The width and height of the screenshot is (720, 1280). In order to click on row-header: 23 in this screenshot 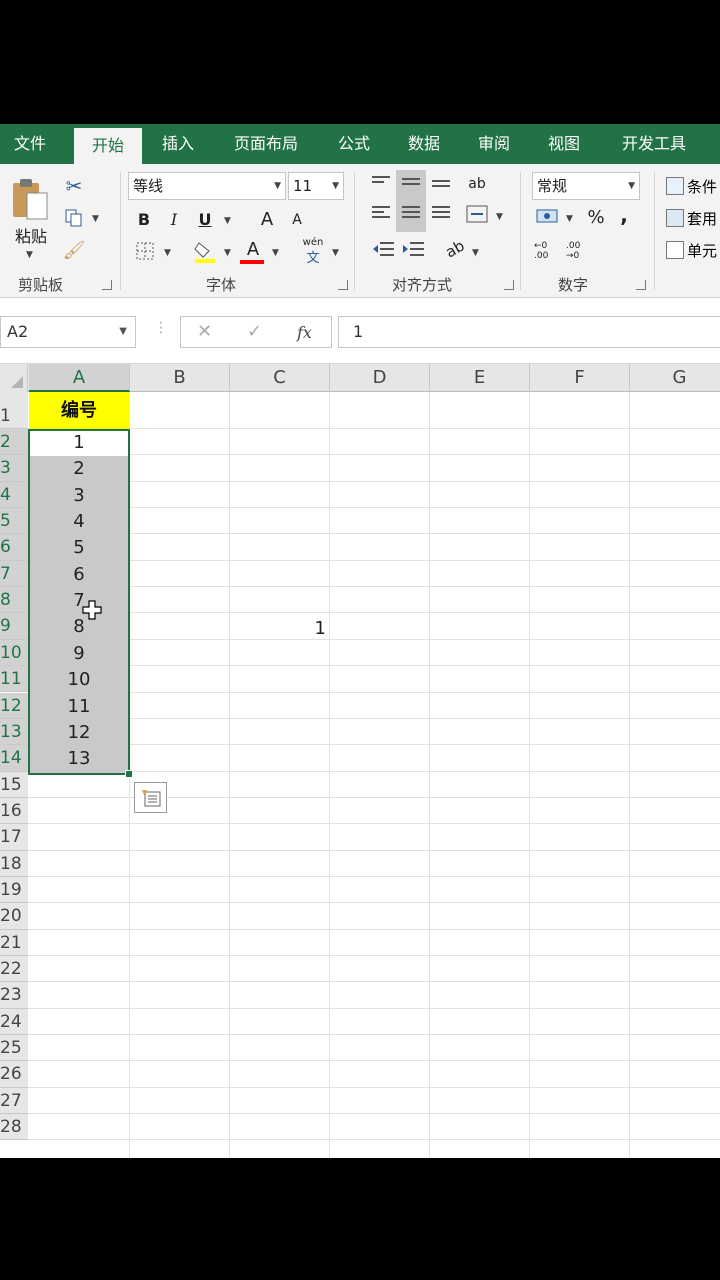, I will do `click(14, 995)`.